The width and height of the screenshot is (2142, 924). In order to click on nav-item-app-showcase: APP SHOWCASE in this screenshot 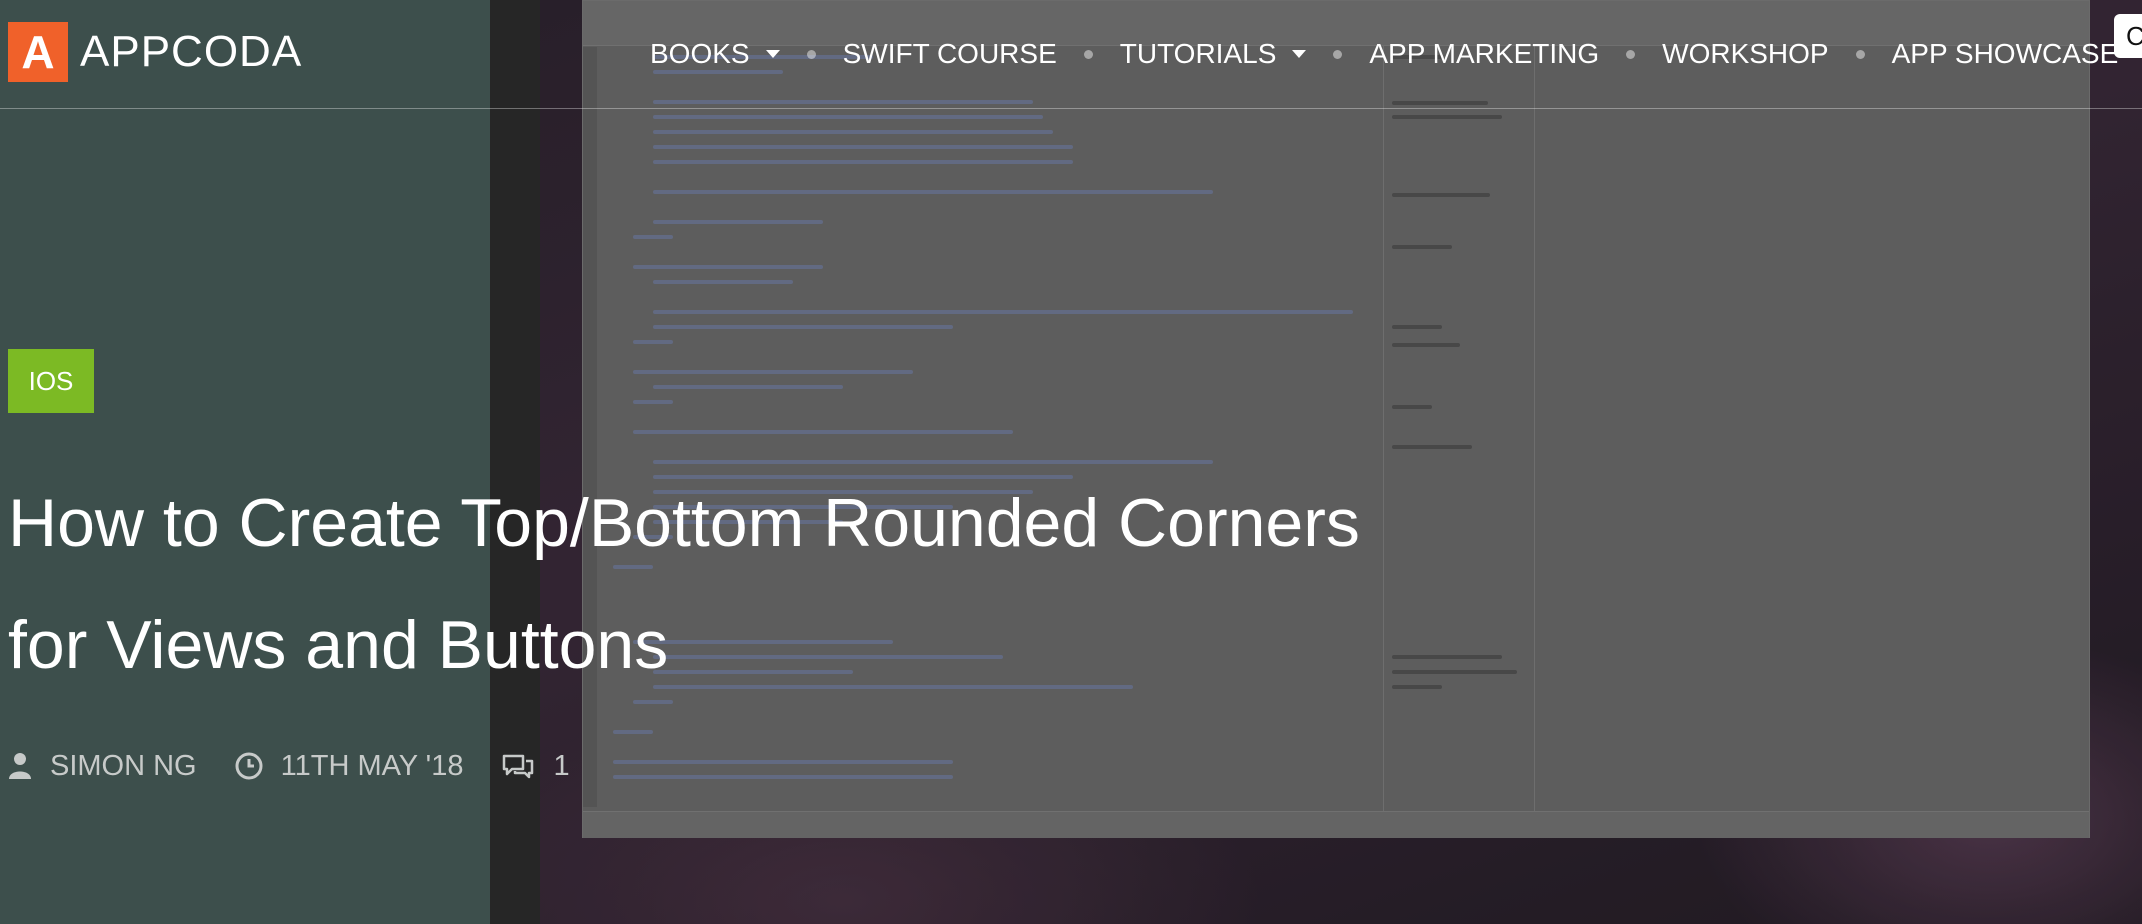, I will do `click(2005, 54)`.